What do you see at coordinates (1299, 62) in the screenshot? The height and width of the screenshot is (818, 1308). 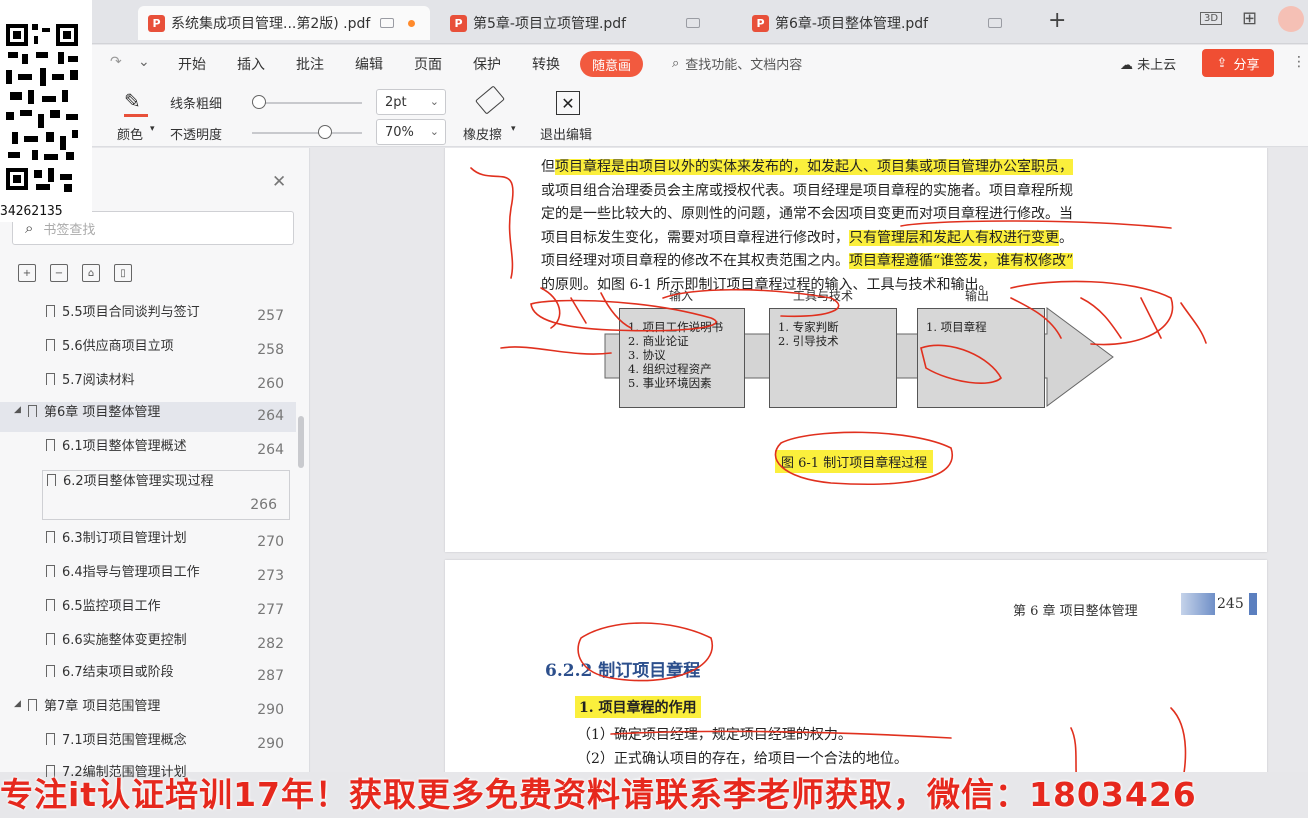 I see `more-icon: ⋮` at bounding box center [1299, 62].